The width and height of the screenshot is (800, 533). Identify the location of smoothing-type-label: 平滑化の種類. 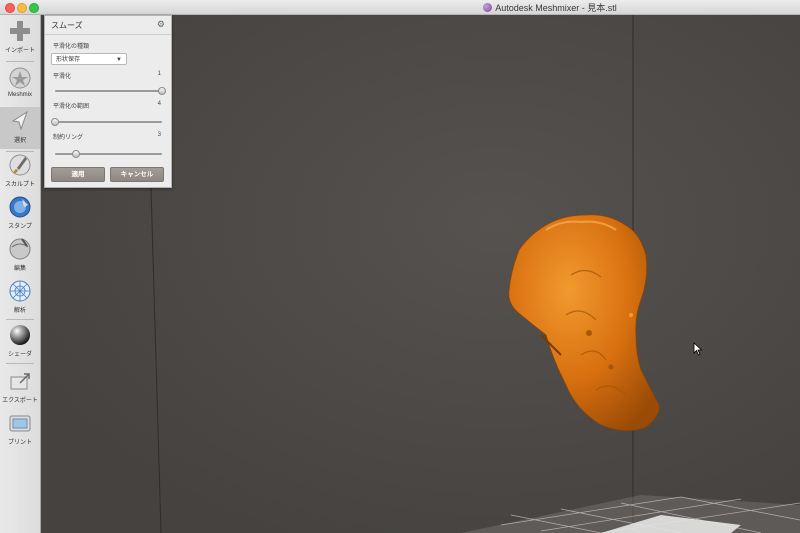
(71, 47).